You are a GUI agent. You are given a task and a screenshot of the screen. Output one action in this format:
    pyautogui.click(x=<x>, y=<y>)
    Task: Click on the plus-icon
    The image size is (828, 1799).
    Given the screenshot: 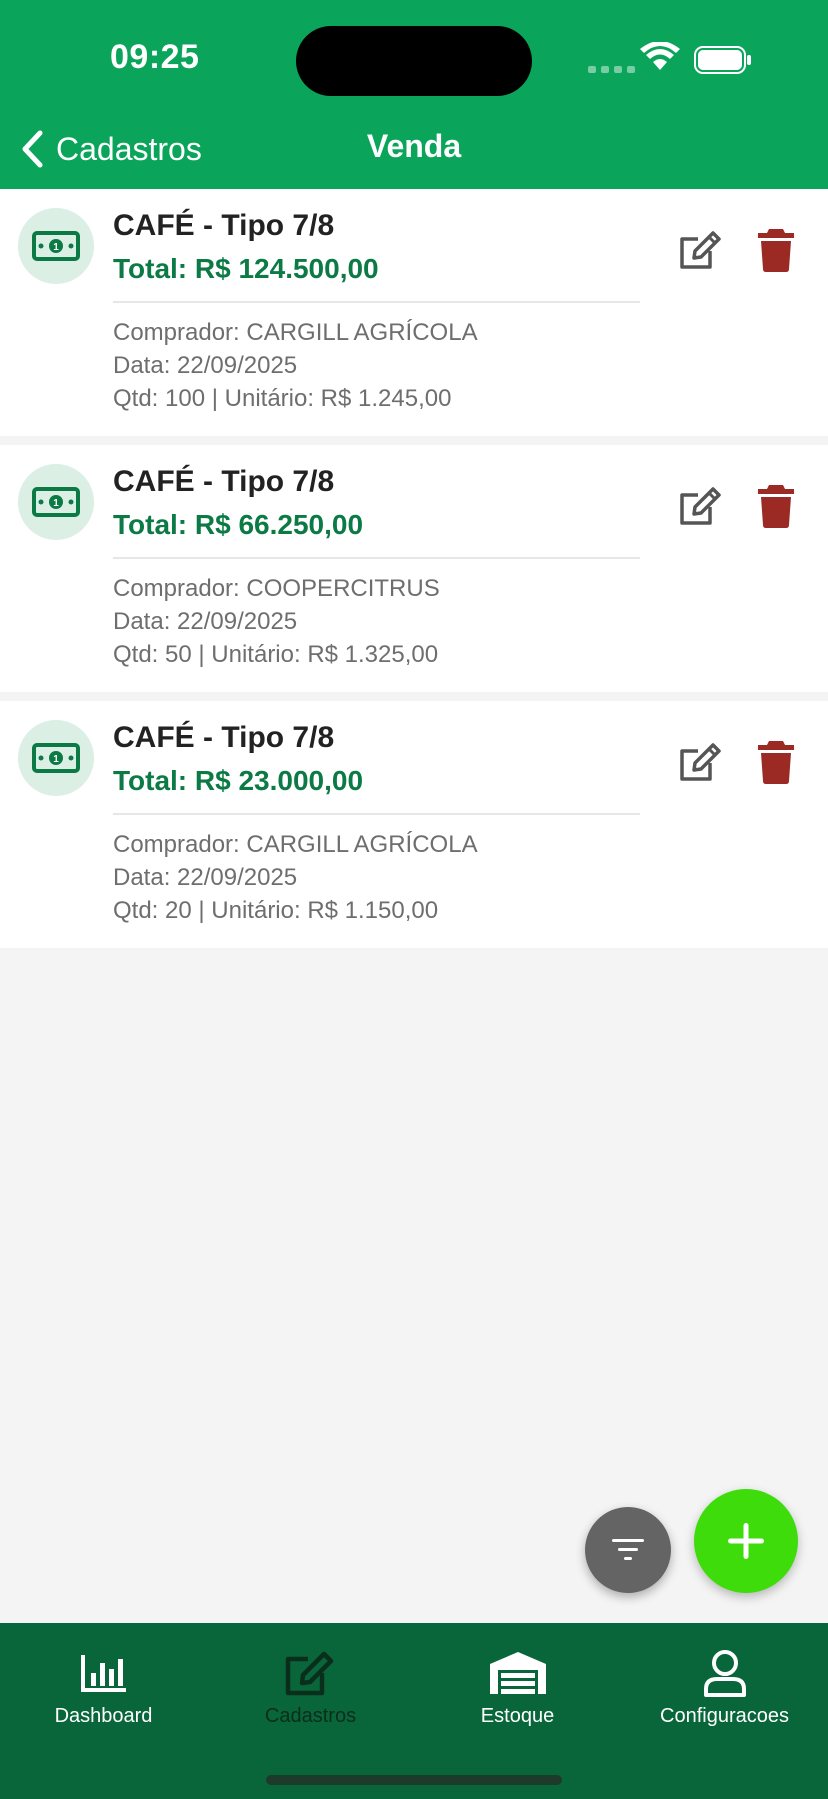 What is the action you would take?
    pyautogui.click(x=746, y=1541)
    